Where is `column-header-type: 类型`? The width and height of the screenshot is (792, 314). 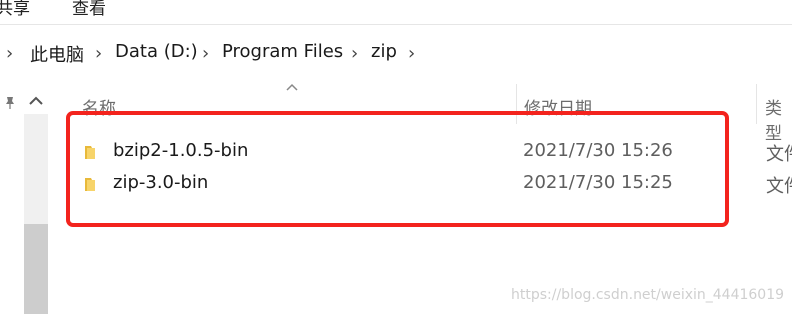 column-header-type: 类型 is located at coordinates (778, 119).